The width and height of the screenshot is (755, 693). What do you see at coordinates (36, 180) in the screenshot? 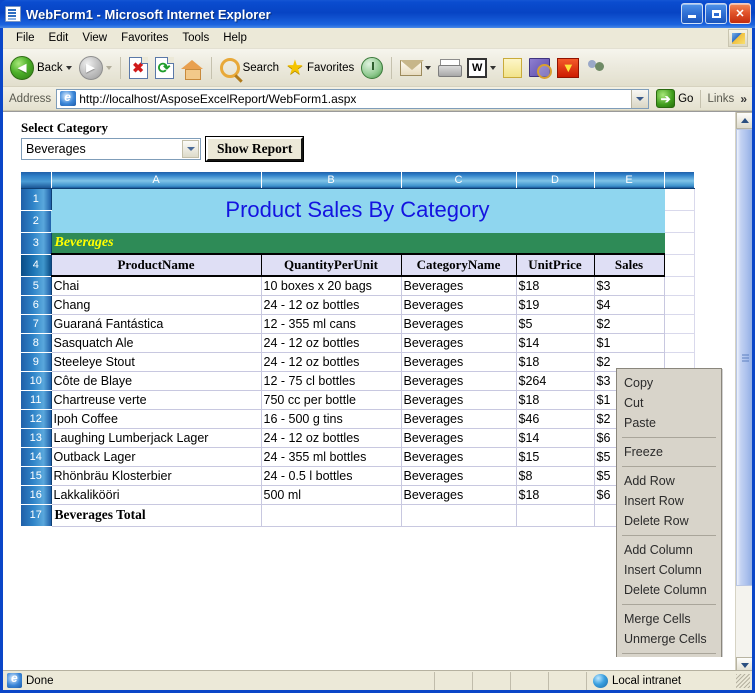
I see `select-all-corner` at bounding box center [36, 180].